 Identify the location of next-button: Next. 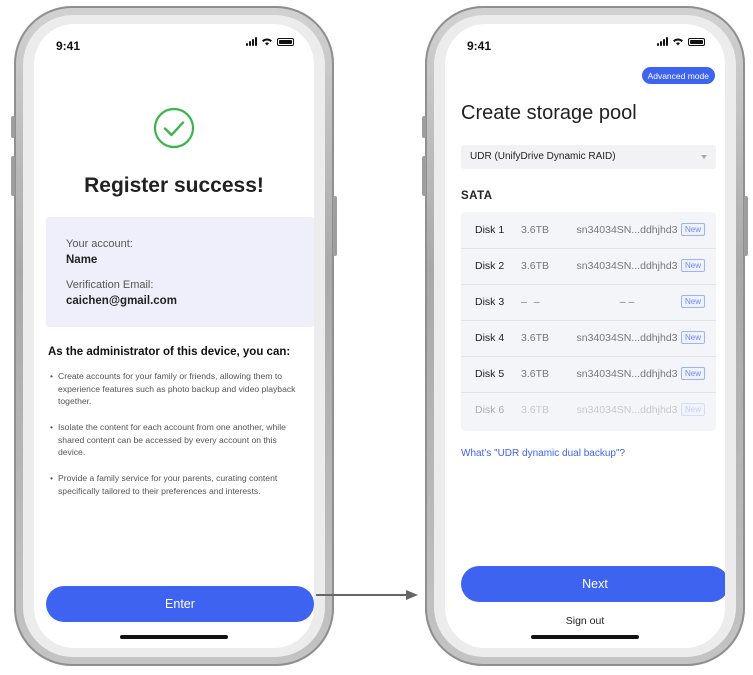
(593, 584).